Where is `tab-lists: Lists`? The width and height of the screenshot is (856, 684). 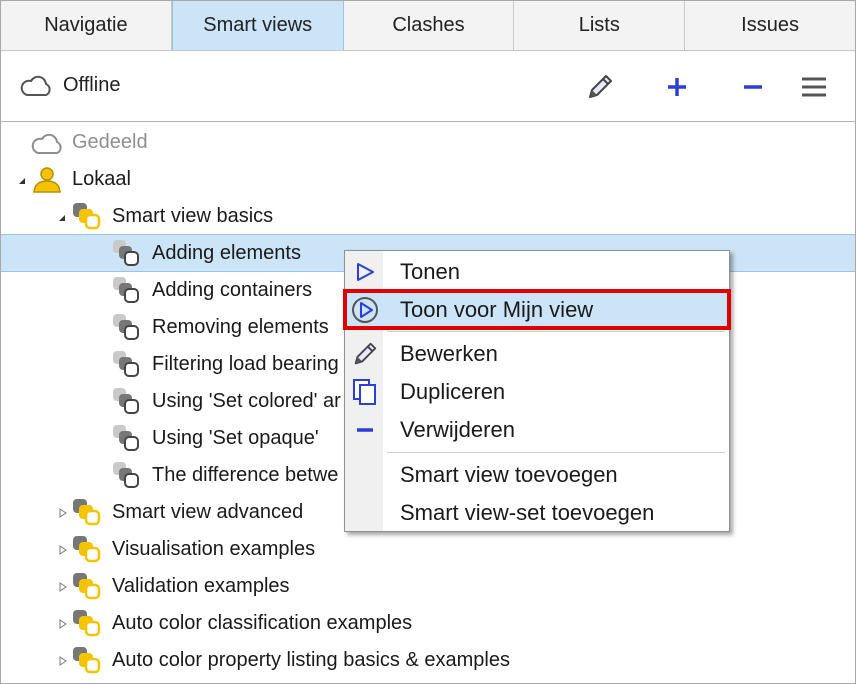 tab-lists: Lists is located at coordinates (600, 25).